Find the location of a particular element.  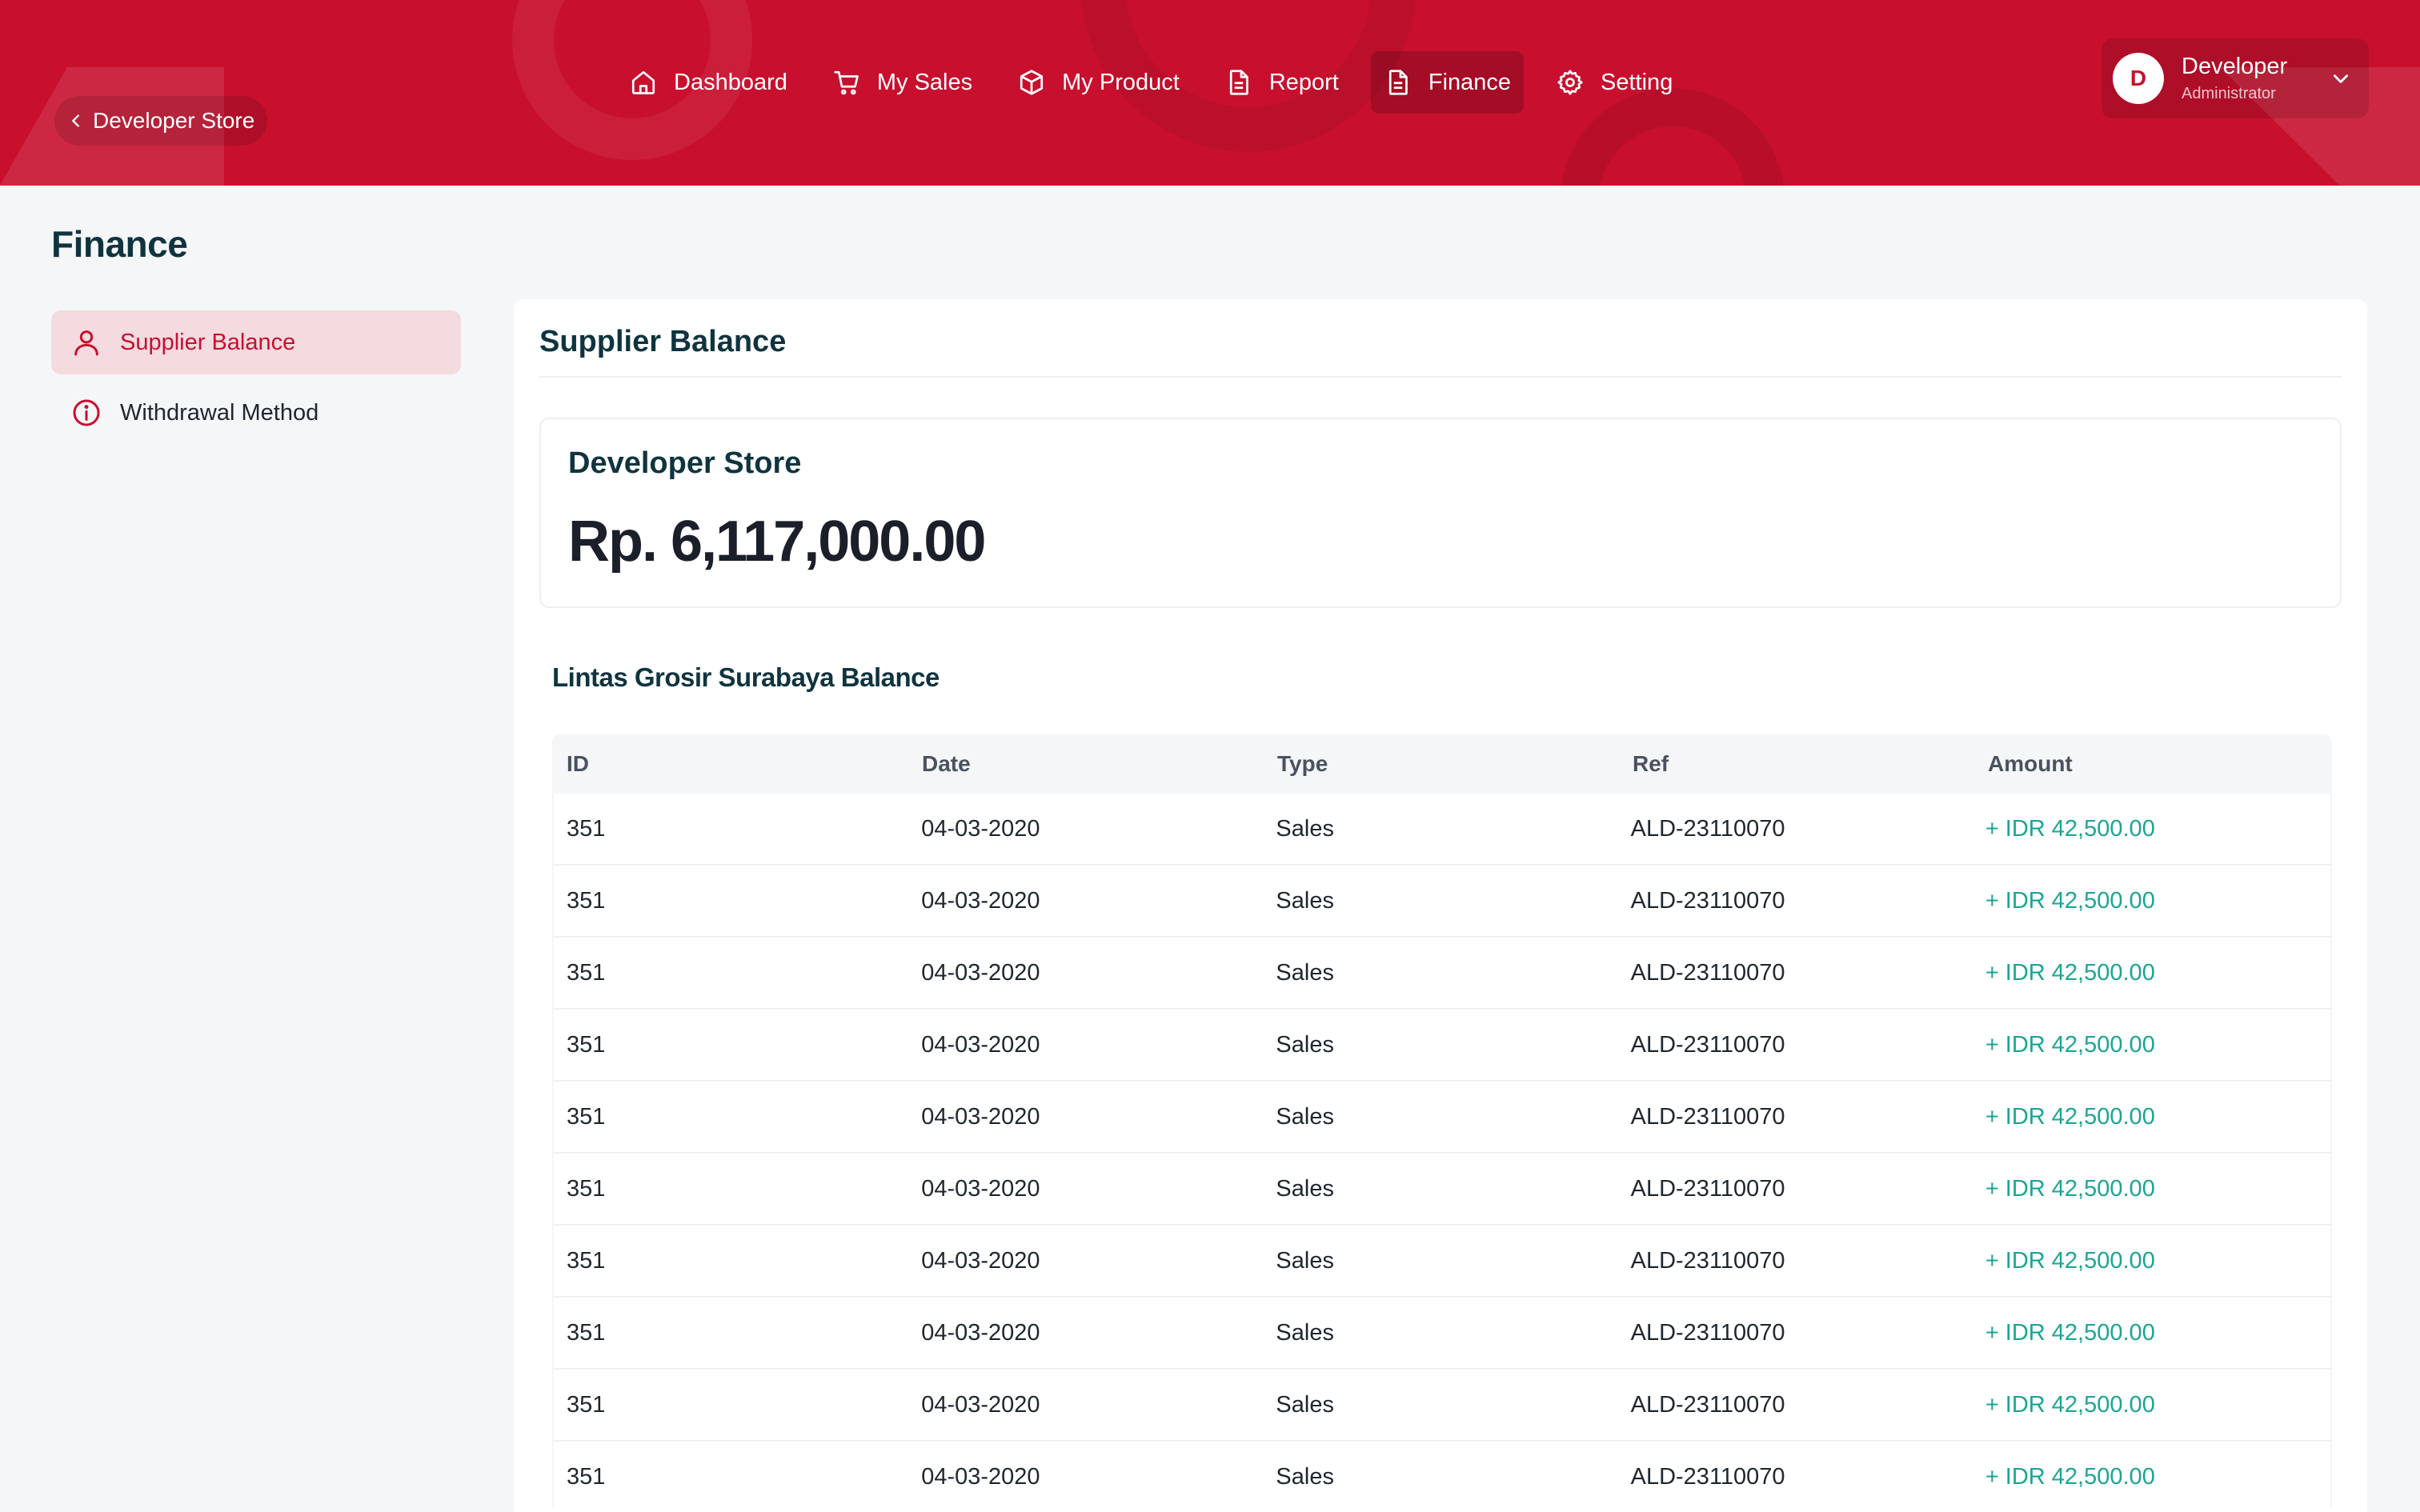

cart-icon is located at coordinates (846, 82).